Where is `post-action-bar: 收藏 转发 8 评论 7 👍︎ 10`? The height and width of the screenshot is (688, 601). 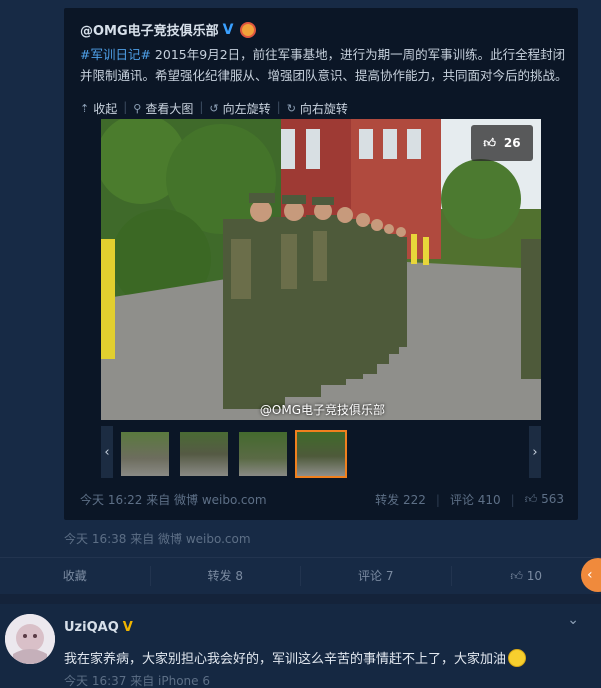 post-action-bar: 收藏 转发 8 评论 7 👍︎ 10 is located at coordinates (300, 575).